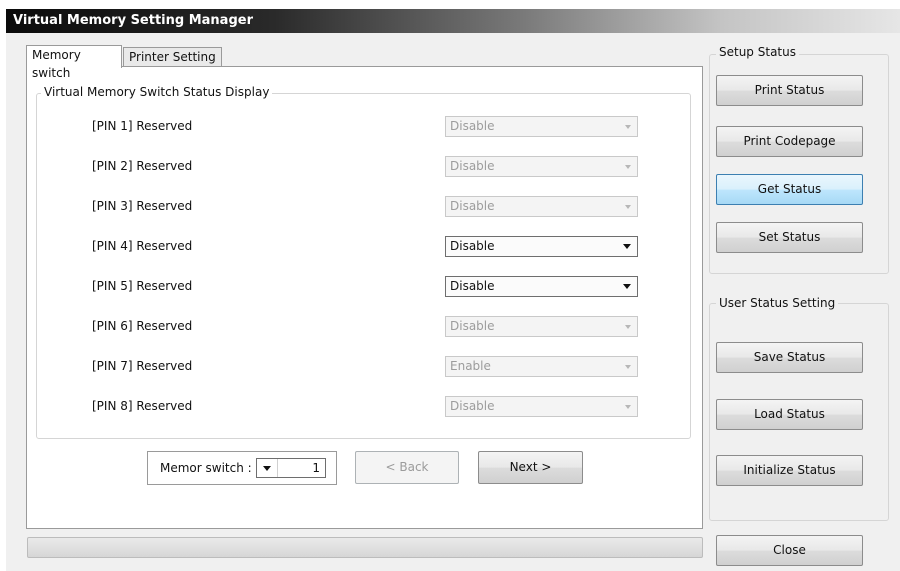 The height and width of the screenshot is (571, 900). I want to click on memor-switch-label: Memor switch :, so click(206, 468).